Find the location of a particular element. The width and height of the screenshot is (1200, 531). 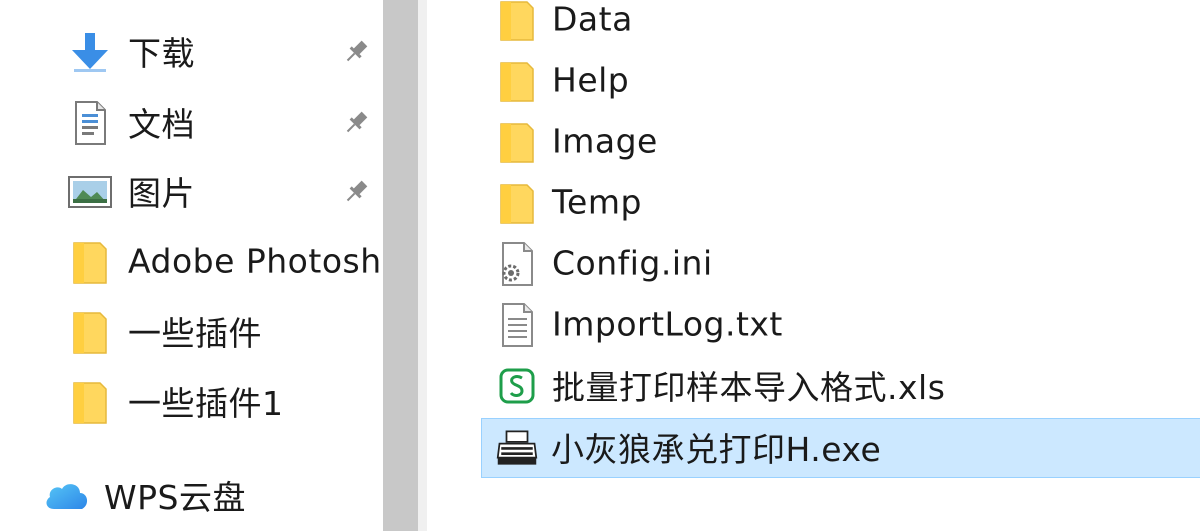

nav-item-plugins-1: 一些插件1 is located at coordinates (191, 402).